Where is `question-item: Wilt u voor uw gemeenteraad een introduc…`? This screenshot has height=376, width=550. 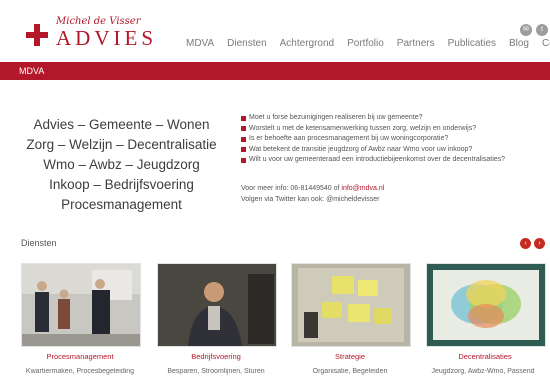
question-item: Wilt u voor uw gemeenteraad een introduc… is located at coordinates (373, 160).